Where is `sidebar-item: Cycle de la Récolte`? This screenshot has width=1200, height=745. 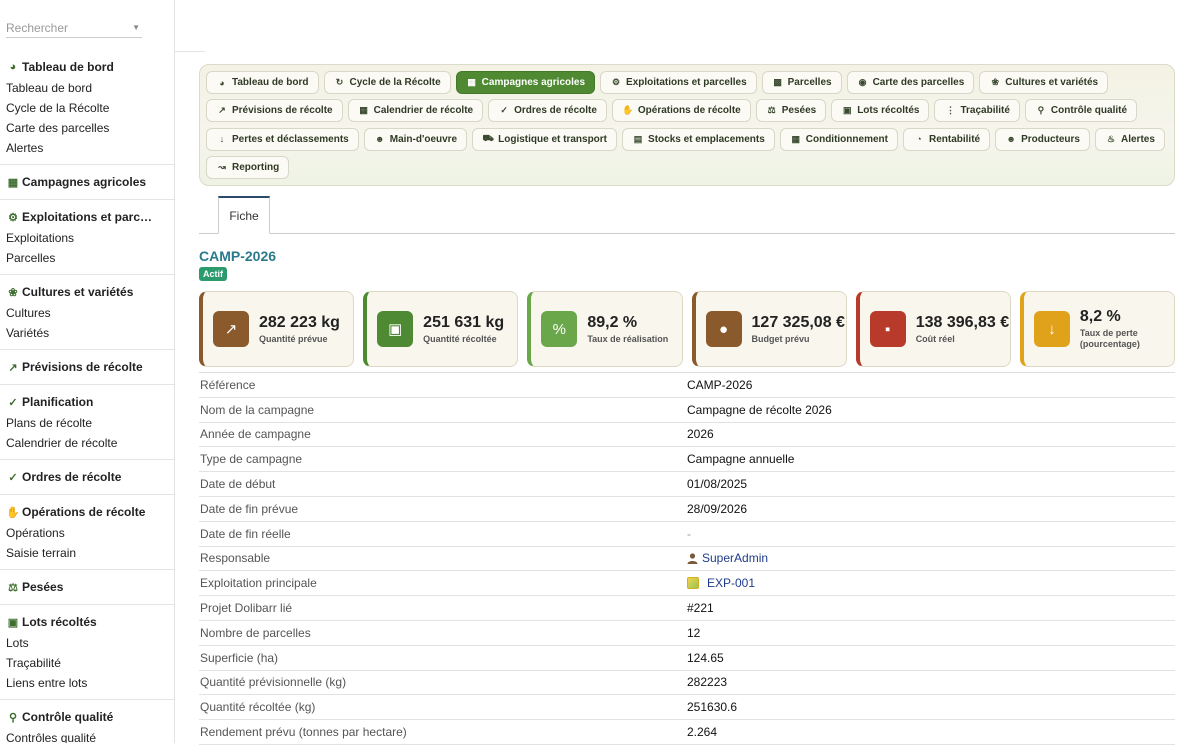
sidebar-item: Cycle de la Récolte is located at coordinates (90, 108).